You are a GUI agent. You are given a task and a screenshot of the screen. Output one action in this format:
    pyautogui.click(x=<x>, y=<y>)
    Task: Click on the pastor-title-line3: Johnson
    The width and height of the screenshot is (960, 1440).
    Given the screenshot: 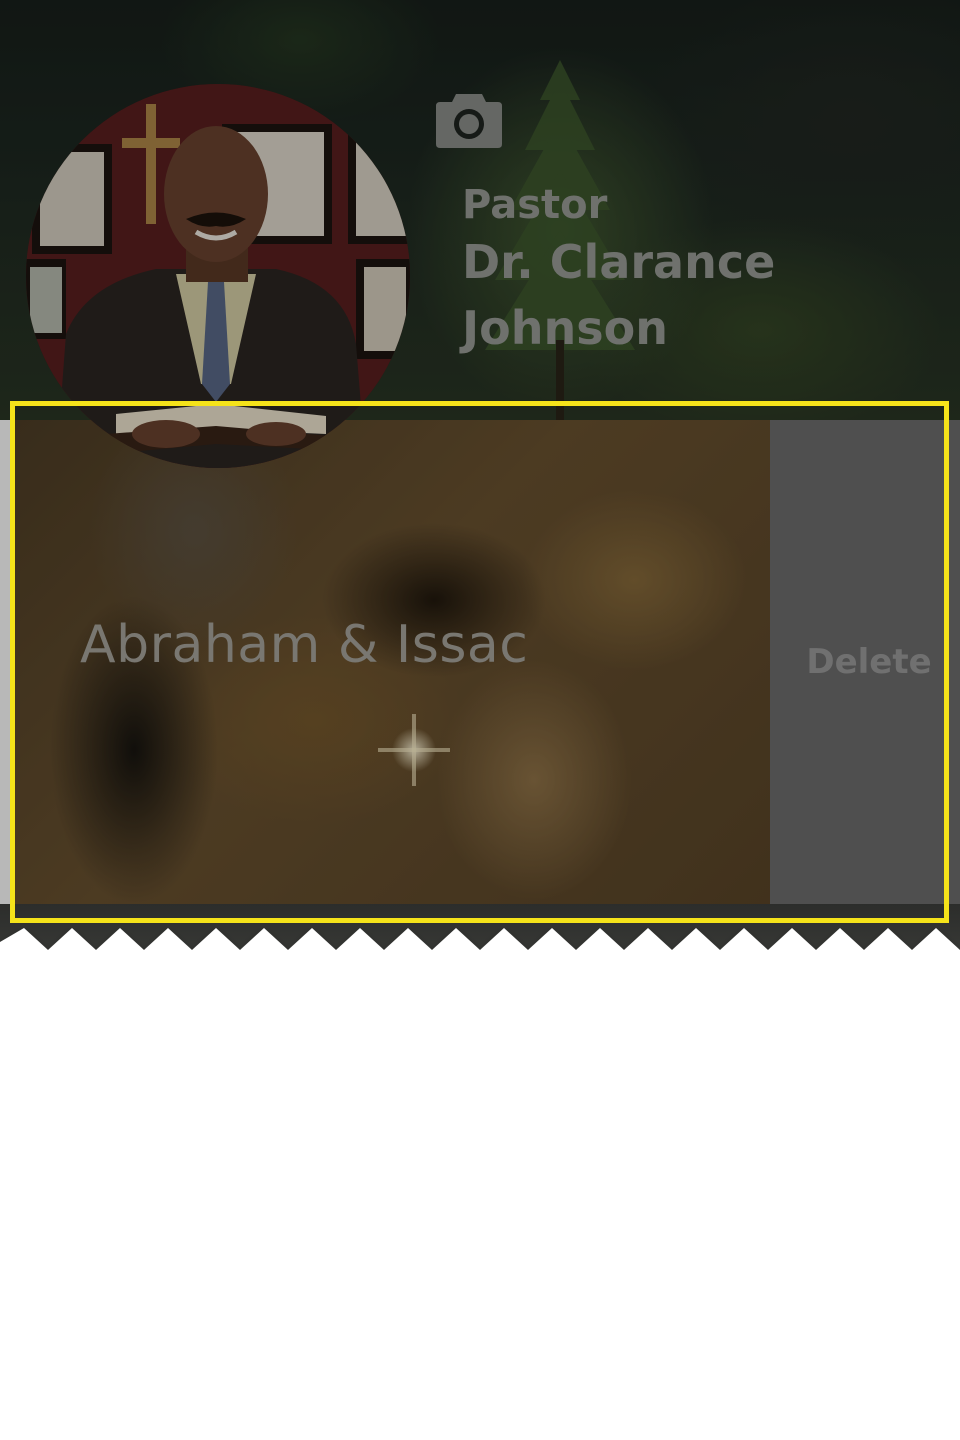 What is the action you would take?
    pyautogui.click(x=565, y=328)
    